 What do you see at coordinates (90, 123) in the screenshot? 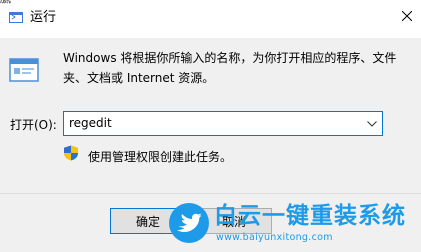
I see `command-input: regedit` at bounding box center [90, 123].